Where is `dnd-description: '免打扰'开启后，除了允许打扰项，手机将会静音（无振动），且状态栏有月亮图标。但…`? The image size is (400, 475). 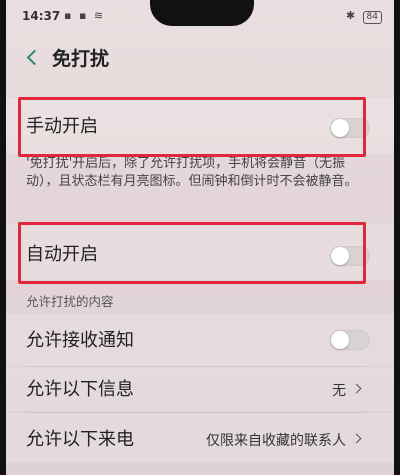 dnd-description: '免打扰'开启后，除了允许打扰项，手机将会静音（无振动），且状态栏有月亮图标。但… is located at coordinates (192, 172).